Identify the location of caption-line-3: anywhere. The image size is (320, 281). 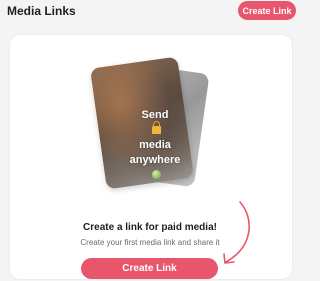
(155, 160).